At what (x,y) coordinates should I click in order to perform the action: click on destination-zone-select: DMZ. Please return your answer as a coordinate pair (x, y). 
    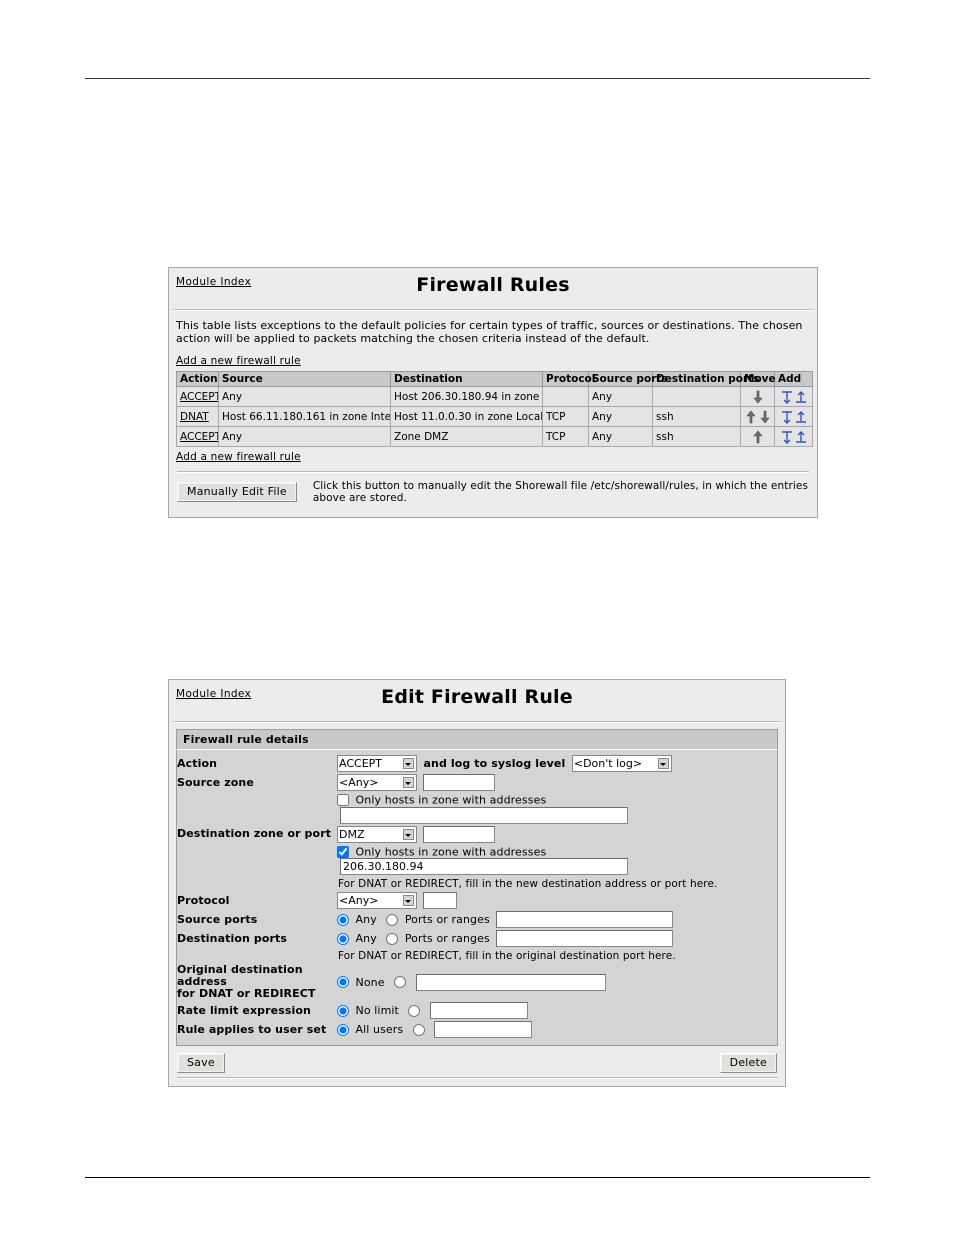
    Looking at the image, I should click on (377, 834).